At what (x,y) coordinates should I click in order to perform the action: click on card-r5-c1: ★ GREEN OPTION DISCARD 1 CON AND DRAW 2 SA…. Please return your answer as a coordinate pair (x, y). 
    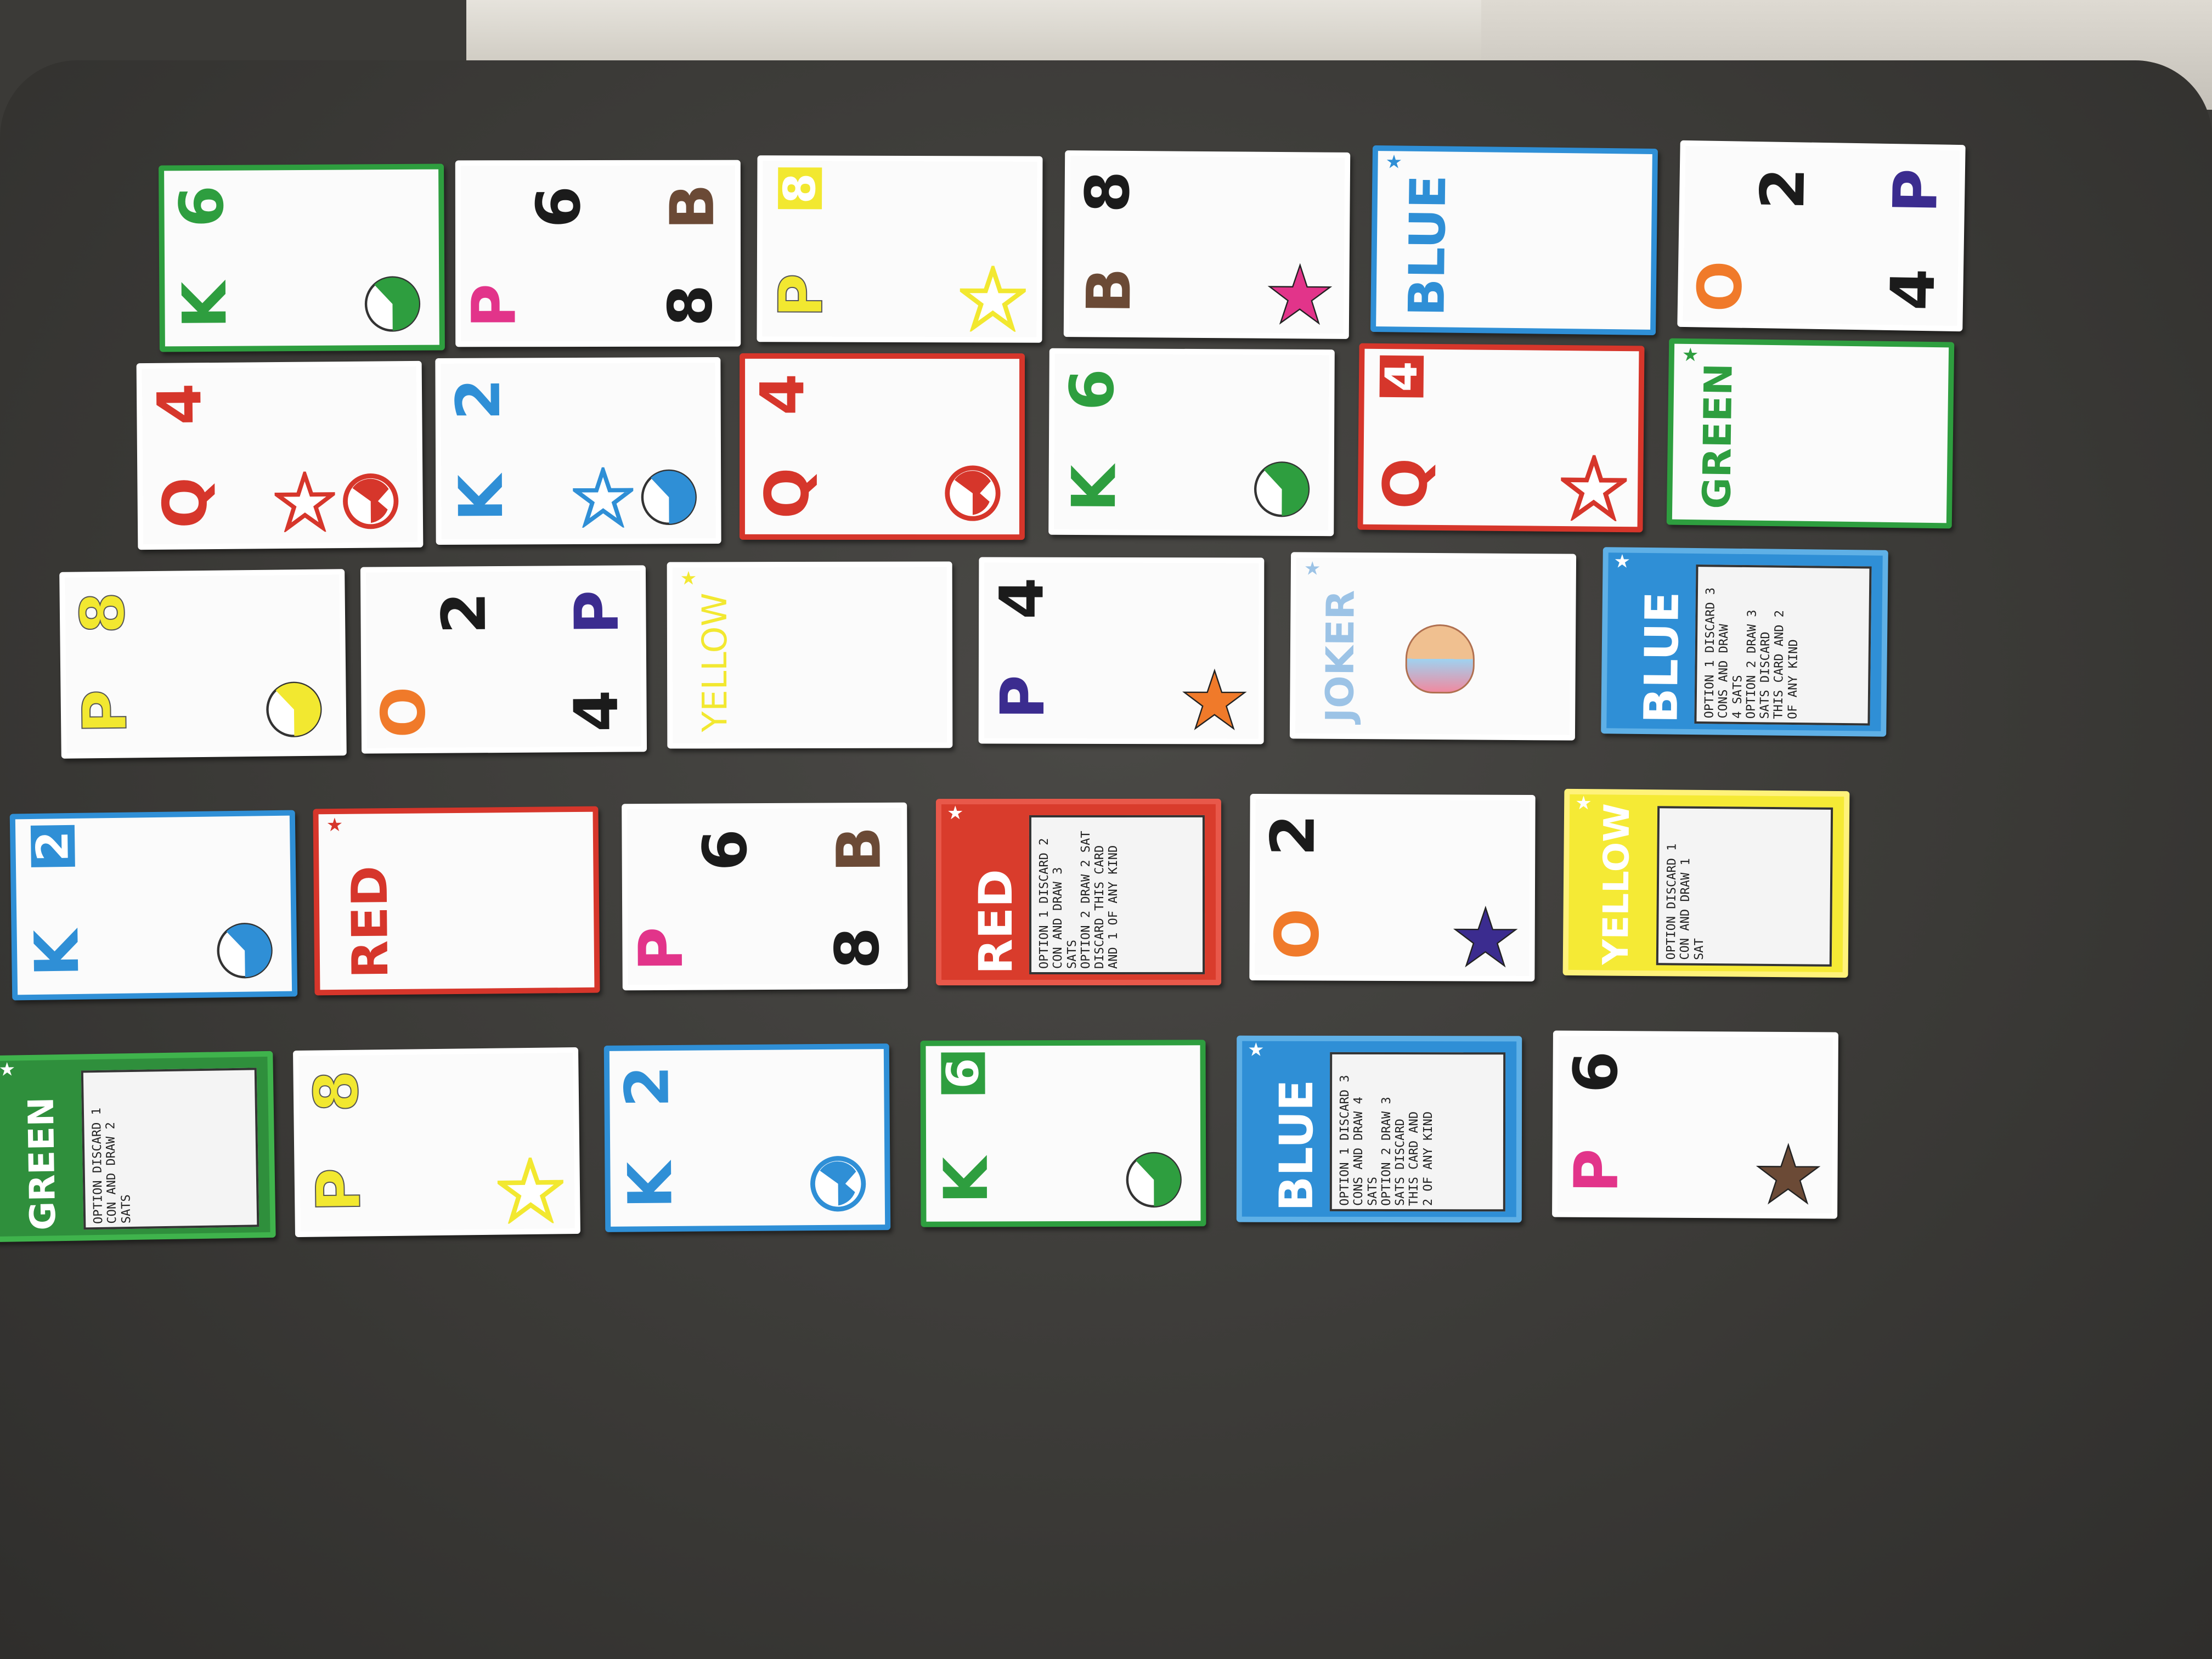
    Looking at the image, I should click on (138, 1147).